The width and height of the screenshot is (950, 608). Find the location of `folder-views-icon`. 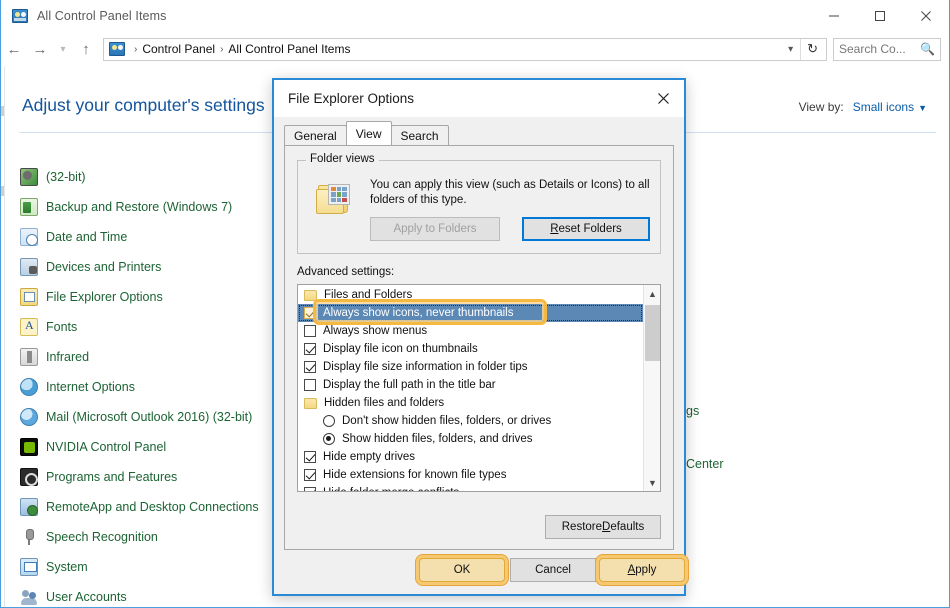

folder-views-icon is located at coordinates (336, 198).